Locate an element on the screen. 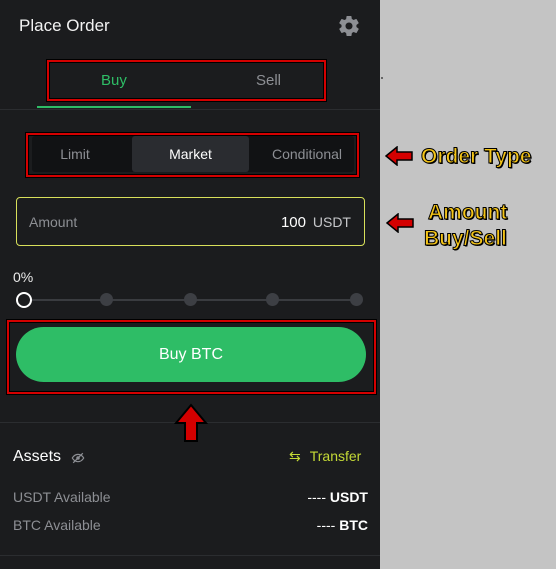 The width and height of the screenshot is (556, 569). annotation-amount: Amount is located at coordinates (467, 213).